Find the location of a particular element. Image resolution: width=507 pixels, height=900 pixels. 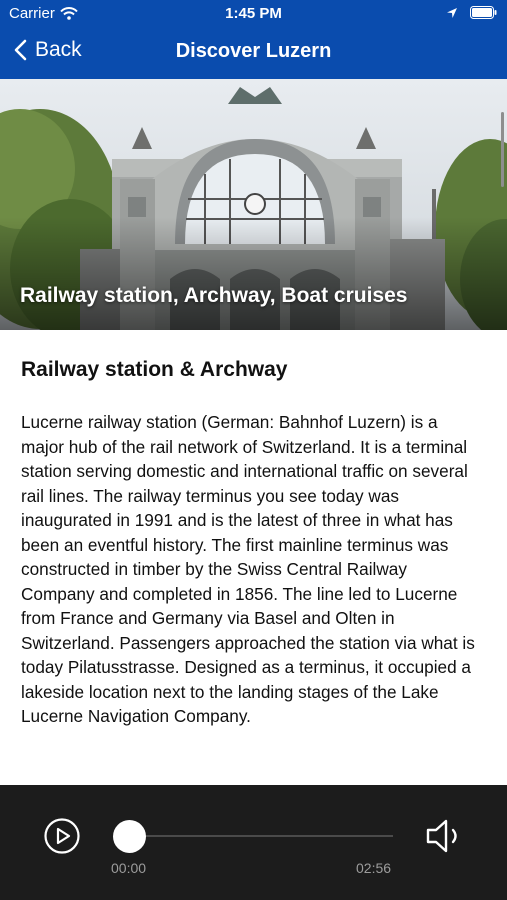

chevron-left-icon is located at coordinates (20, 50).